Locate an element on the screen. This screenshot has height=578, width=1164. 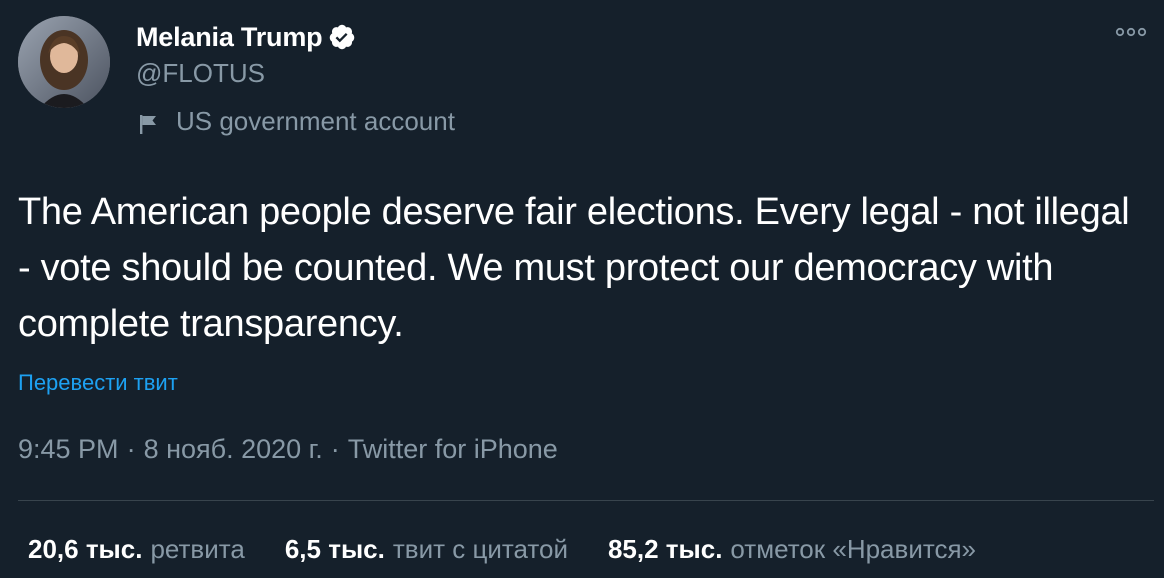
retweets-label: ретвита is located at coordinates (197, 549).